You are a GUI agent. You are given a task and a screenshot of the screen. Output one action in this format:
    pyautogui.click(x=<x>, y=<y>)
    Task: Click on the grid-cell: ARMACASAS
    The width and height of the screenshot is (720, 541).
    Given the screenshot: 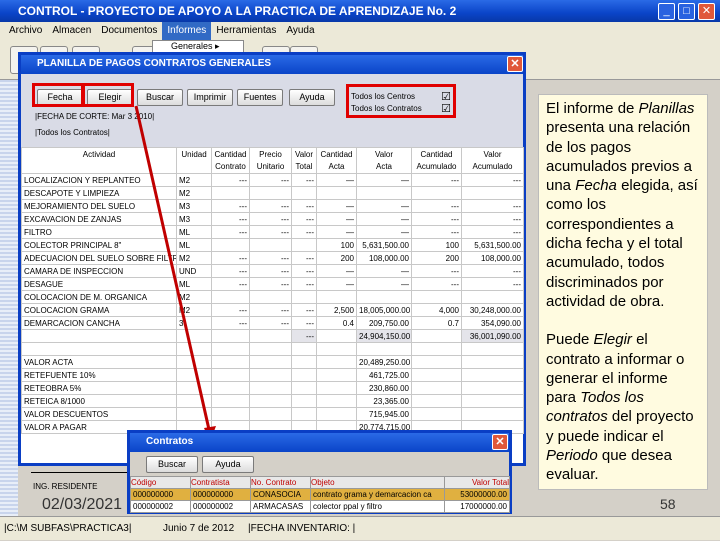 What is the action you would take?
    pyautogui.click(x=280, y=506)
    